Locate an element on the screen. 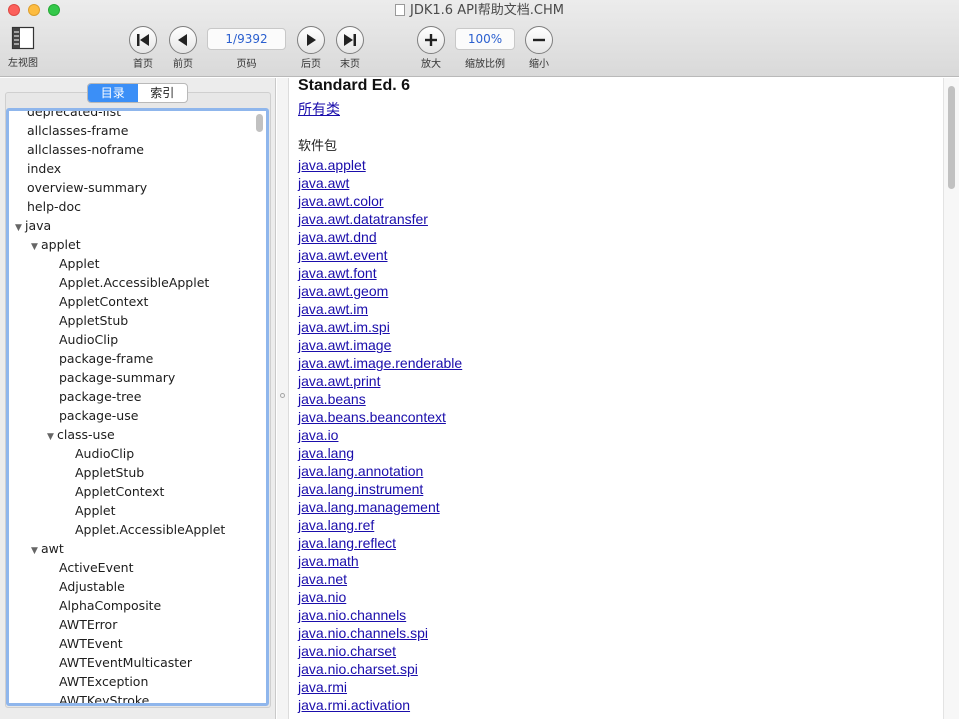 The width and height of the screenshot is (959, 719). zoom-in-button: 放大 is located at coordinates (431, 48).